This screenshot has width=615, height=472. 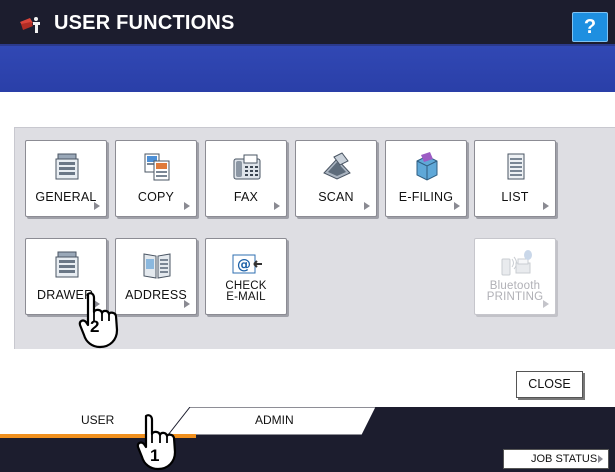 I want to click on address-book-icon, so click(x=157, y=266).